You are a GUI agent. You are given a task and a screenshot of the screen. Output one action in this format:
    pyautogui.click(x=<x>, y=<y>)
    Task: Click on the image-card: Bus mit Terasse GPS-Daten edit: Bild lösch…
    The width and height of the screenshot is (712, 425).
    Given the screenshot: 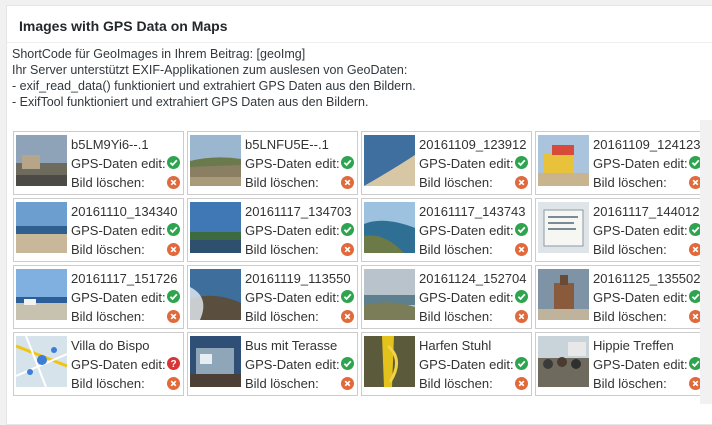 What is the action you would take?
    pyautogui.click(x=272, y=364)
    